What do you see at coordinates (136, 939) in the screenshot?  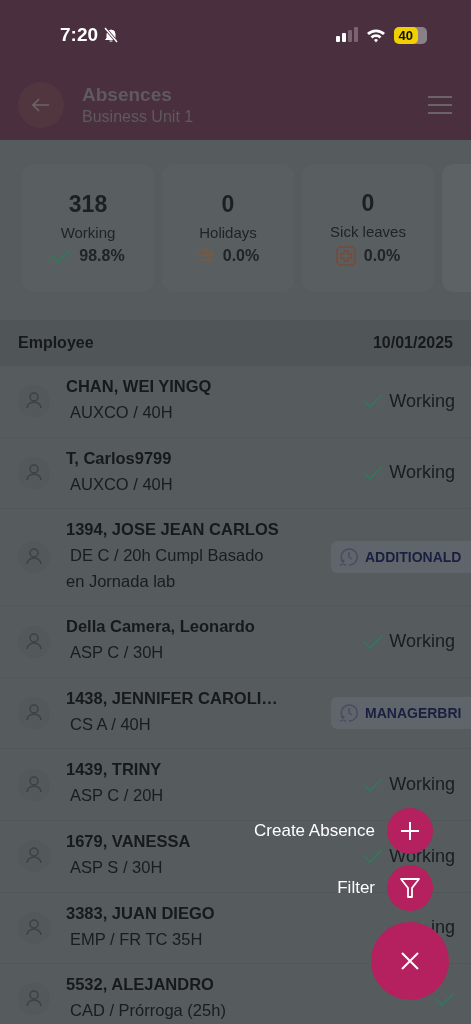 I see `employee-contract: EMP / FR TC 35H` at bounding box center [136, 939].